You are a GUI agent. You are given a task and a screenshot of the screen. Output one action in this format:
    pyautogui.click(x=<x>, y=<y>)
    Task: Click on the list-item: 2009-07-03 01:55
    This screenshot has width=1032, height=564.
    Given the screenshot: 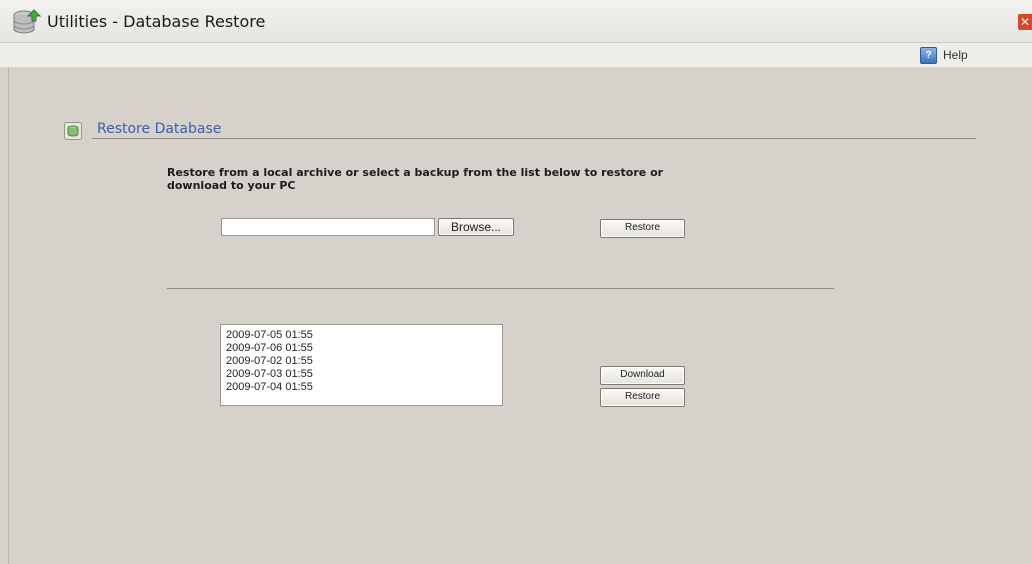 What is the action you would take?
    pyautogui.click(x=361, y=374)
    